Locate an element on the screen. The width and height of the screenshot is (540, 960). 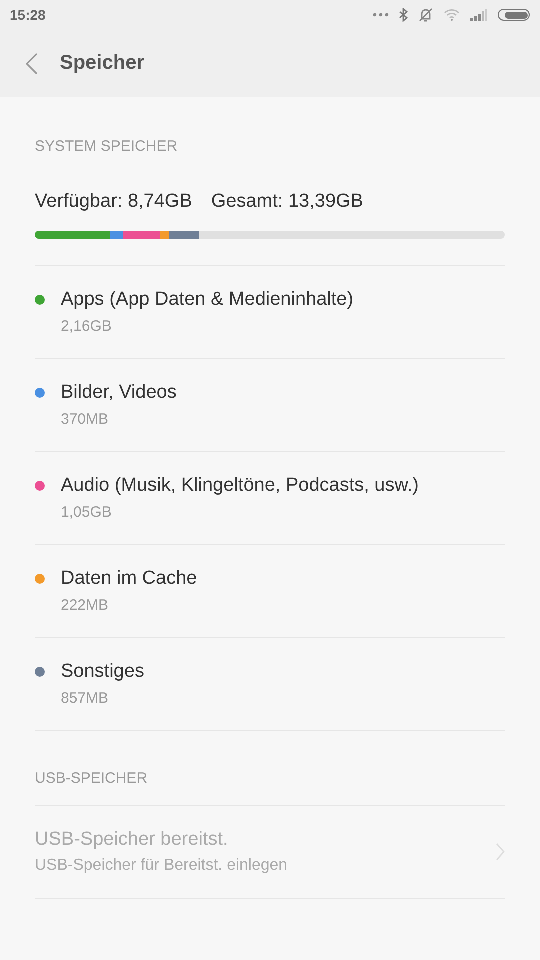
status-time: 15:28 is located at coordinates (28, 15).